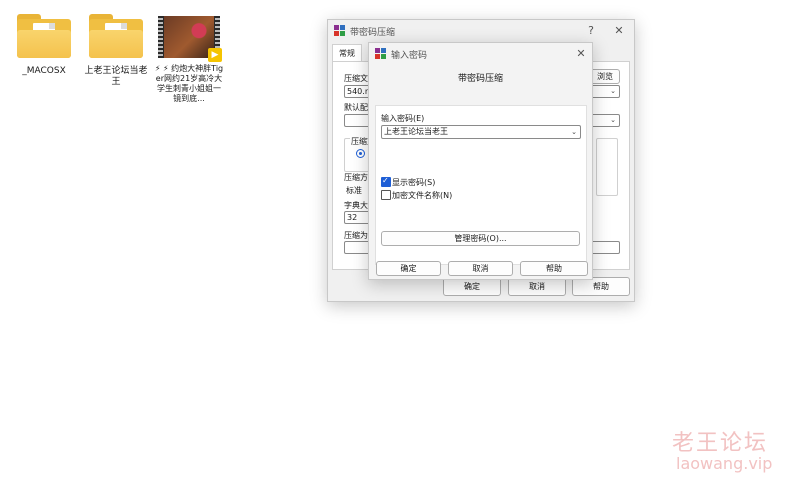 This screenshot has width=800, height=484. Describe the element at coordinates (480, 79) in the screenshot. I see `dialog-heading: 带密码压缩` at that location.